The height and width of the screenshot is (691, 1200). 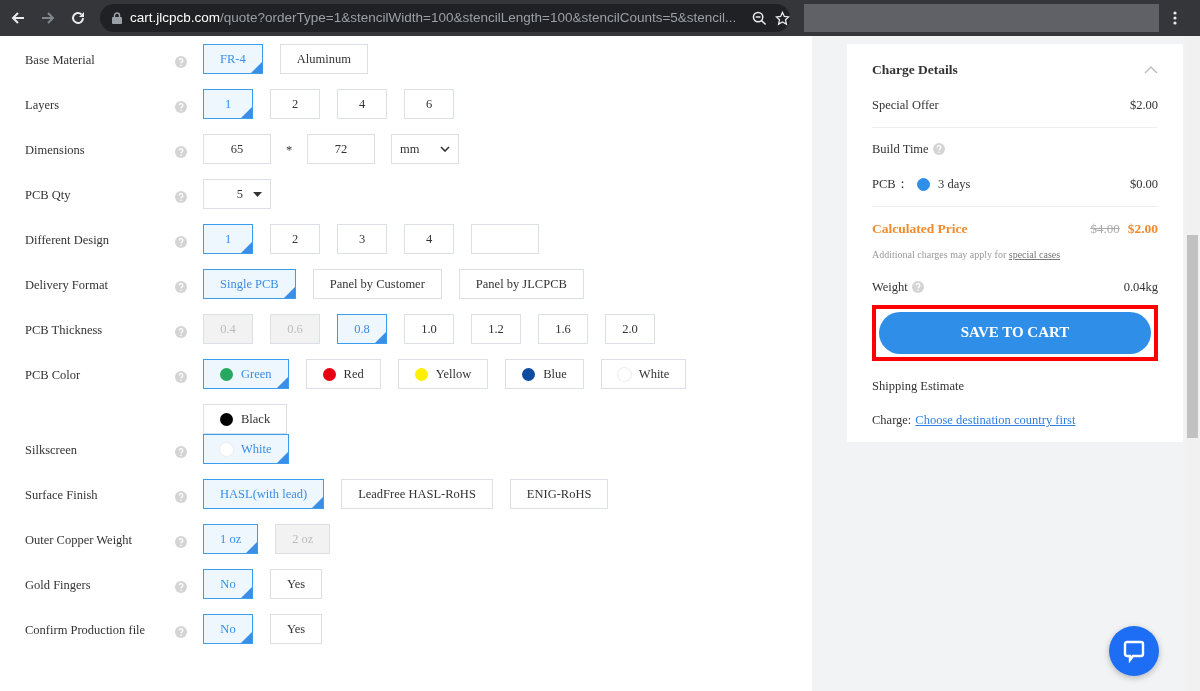 I want to click on pcb-label: PCB：, so click(x=891, y=184).